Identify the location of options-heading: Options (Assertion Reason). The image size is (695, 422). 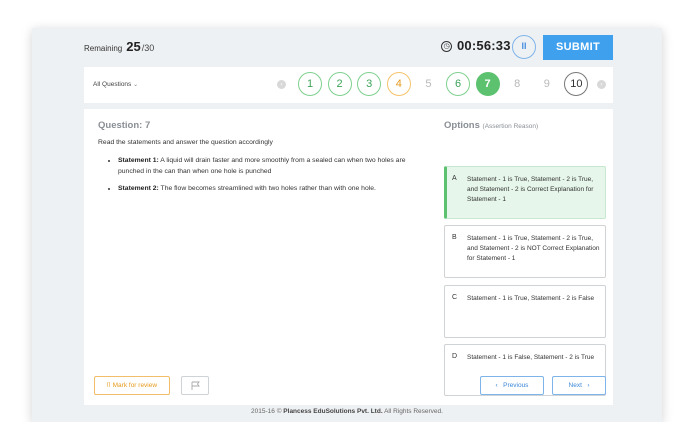
(491, 125).